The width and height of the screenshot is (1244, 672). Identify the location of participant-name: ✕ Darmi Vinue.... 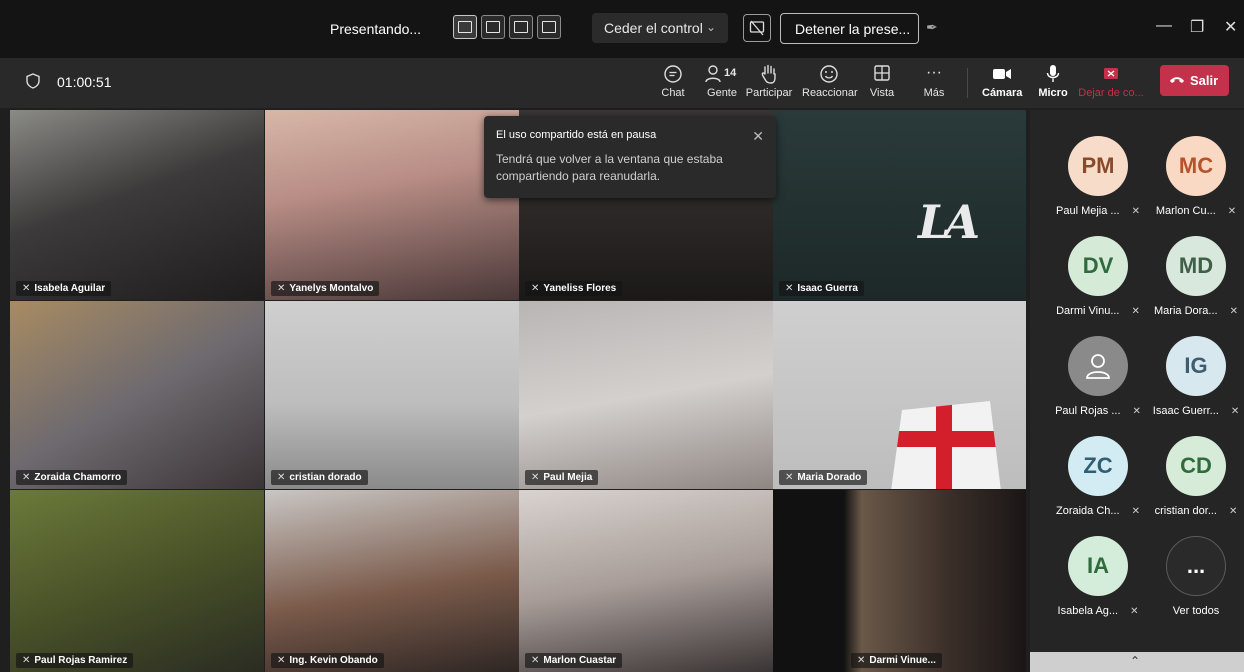
(896, 660).